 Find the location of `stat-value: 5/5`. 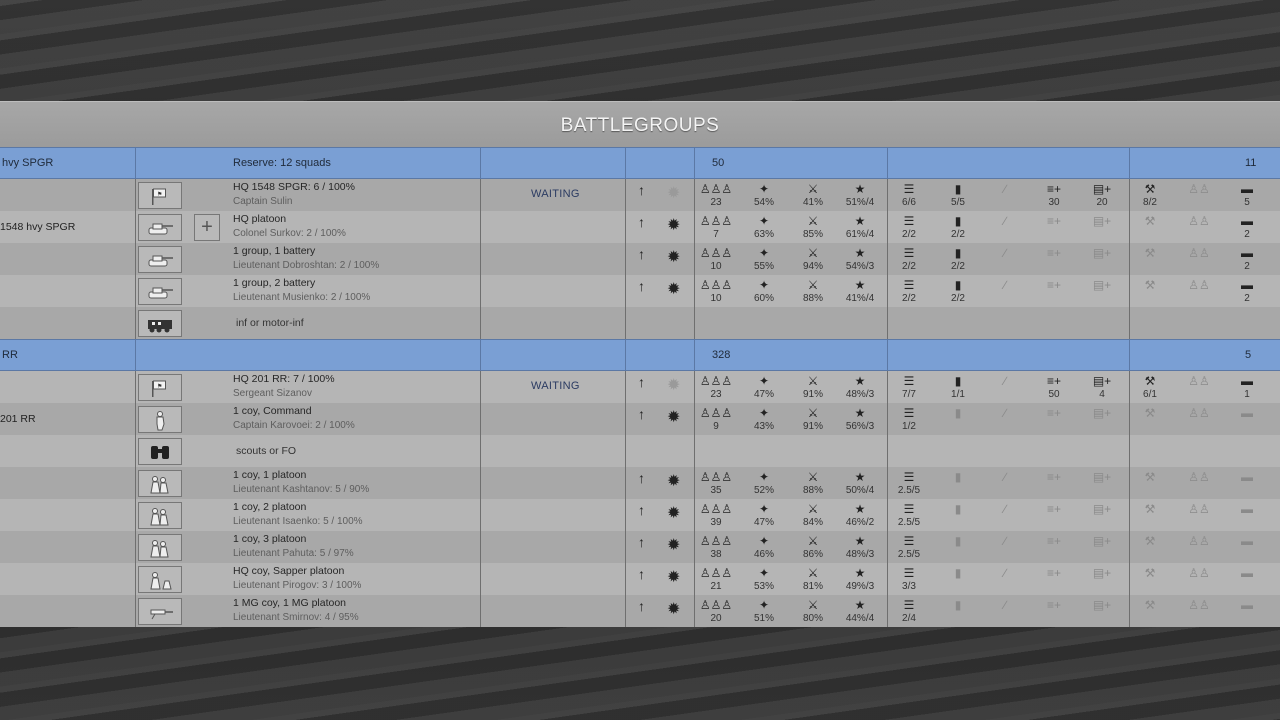

stat-value: 5/5 is located at coordinates (958, 202).